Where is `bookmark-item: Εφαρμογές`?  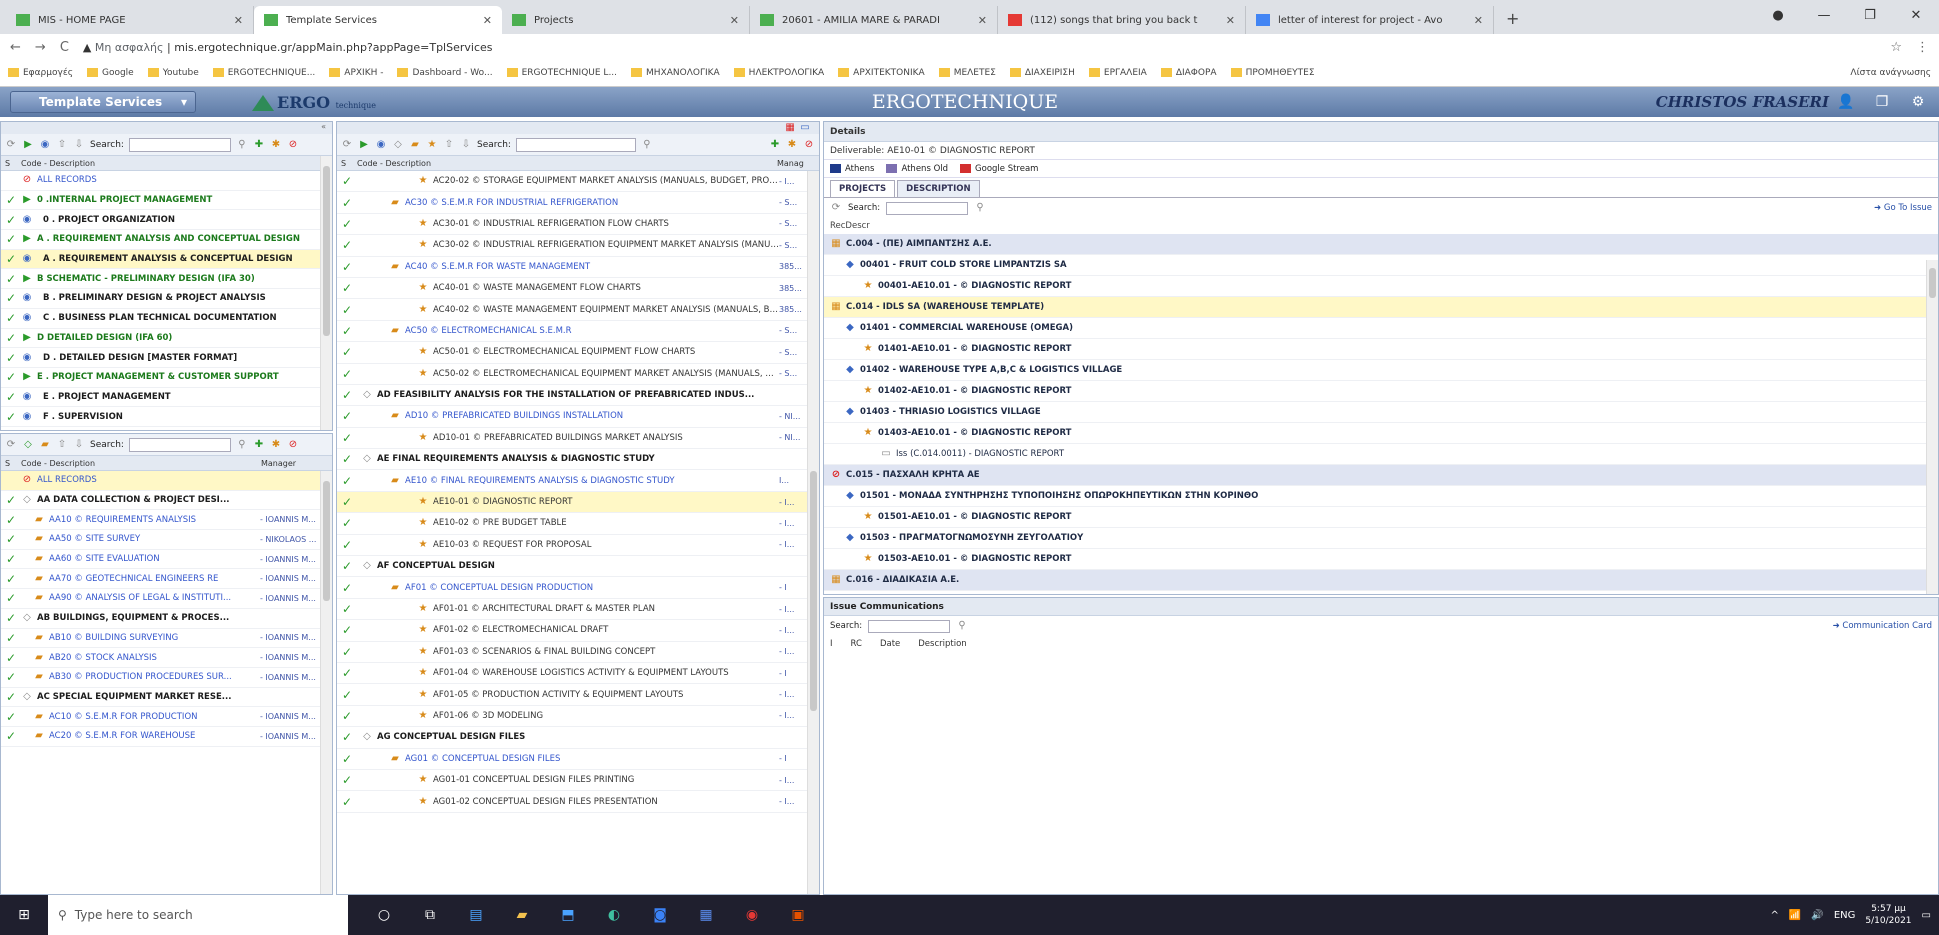
bookmark-item: Εφαρμογές is located at coordinates (40, 73).